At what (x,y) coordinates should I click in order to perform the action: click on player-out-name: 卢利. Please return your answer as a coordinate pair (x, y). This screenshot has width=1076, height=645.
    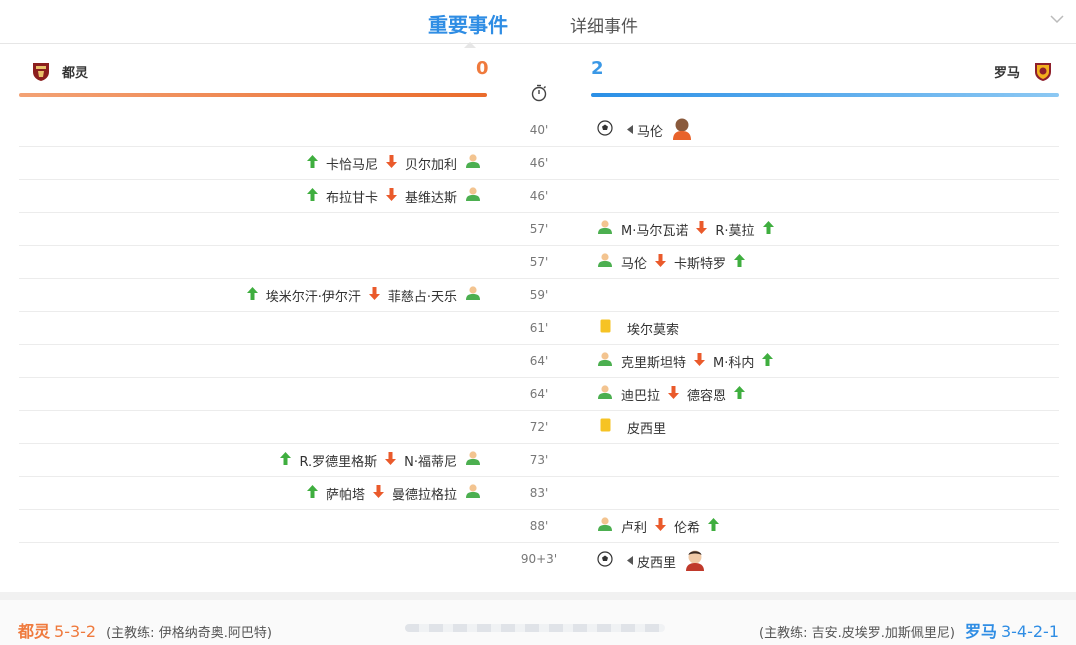
    Looking at the image, I should click on (634, 526).